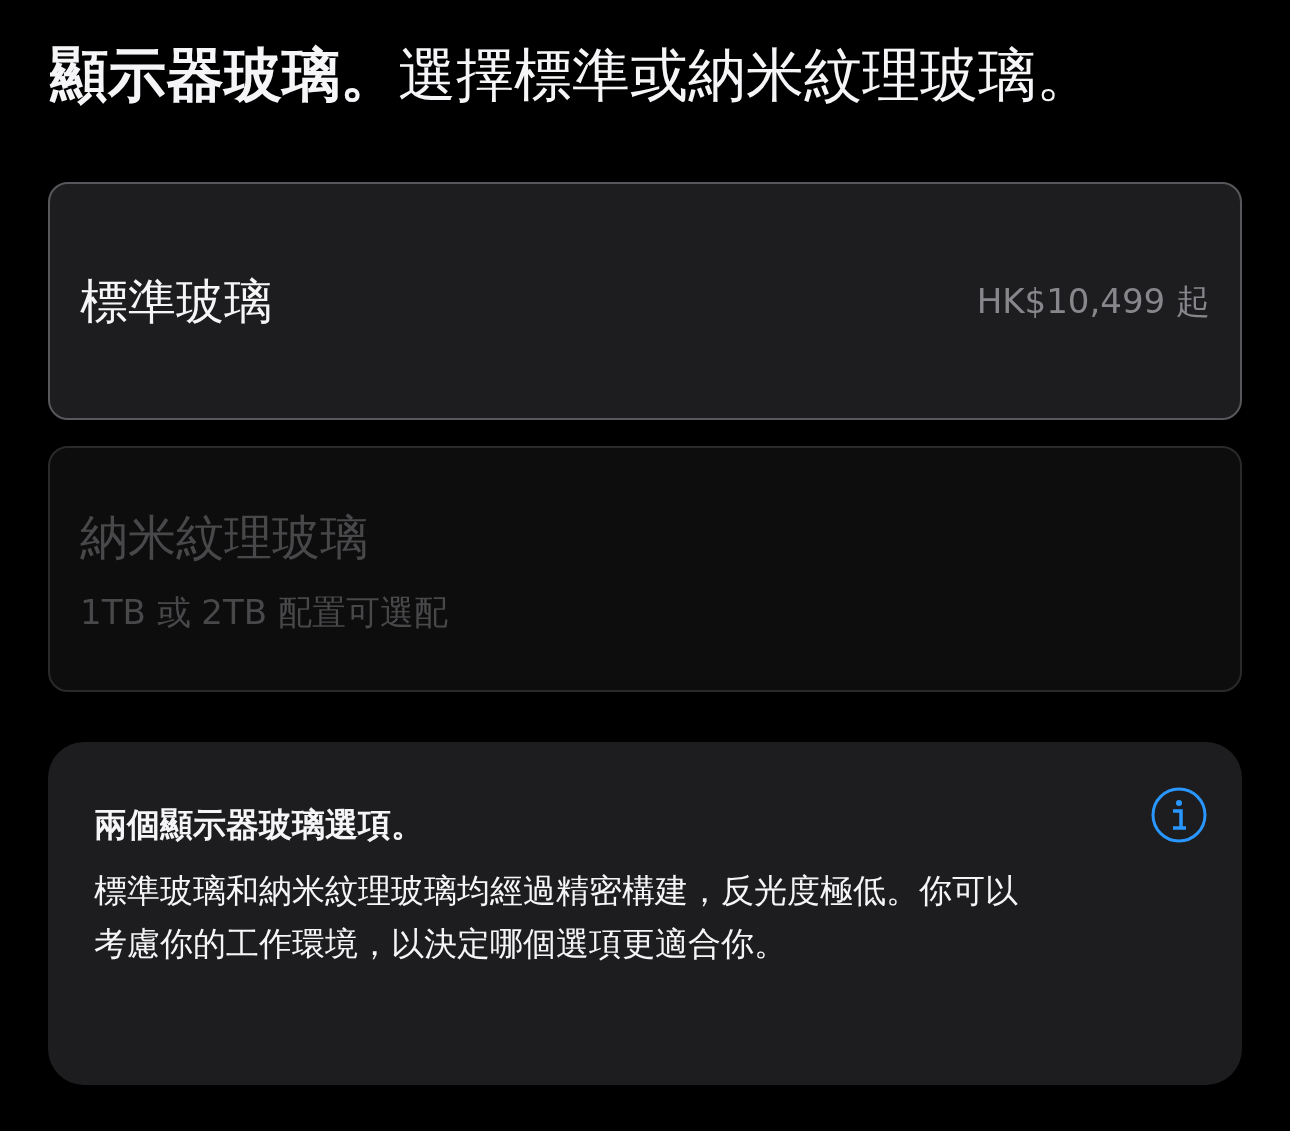 This screenshot has width=1290, height=1131. What do you see at coordinates (176, 301) in the screenshot?
I see `option-label: 標準玻璃` at bounding box center [176, 301].